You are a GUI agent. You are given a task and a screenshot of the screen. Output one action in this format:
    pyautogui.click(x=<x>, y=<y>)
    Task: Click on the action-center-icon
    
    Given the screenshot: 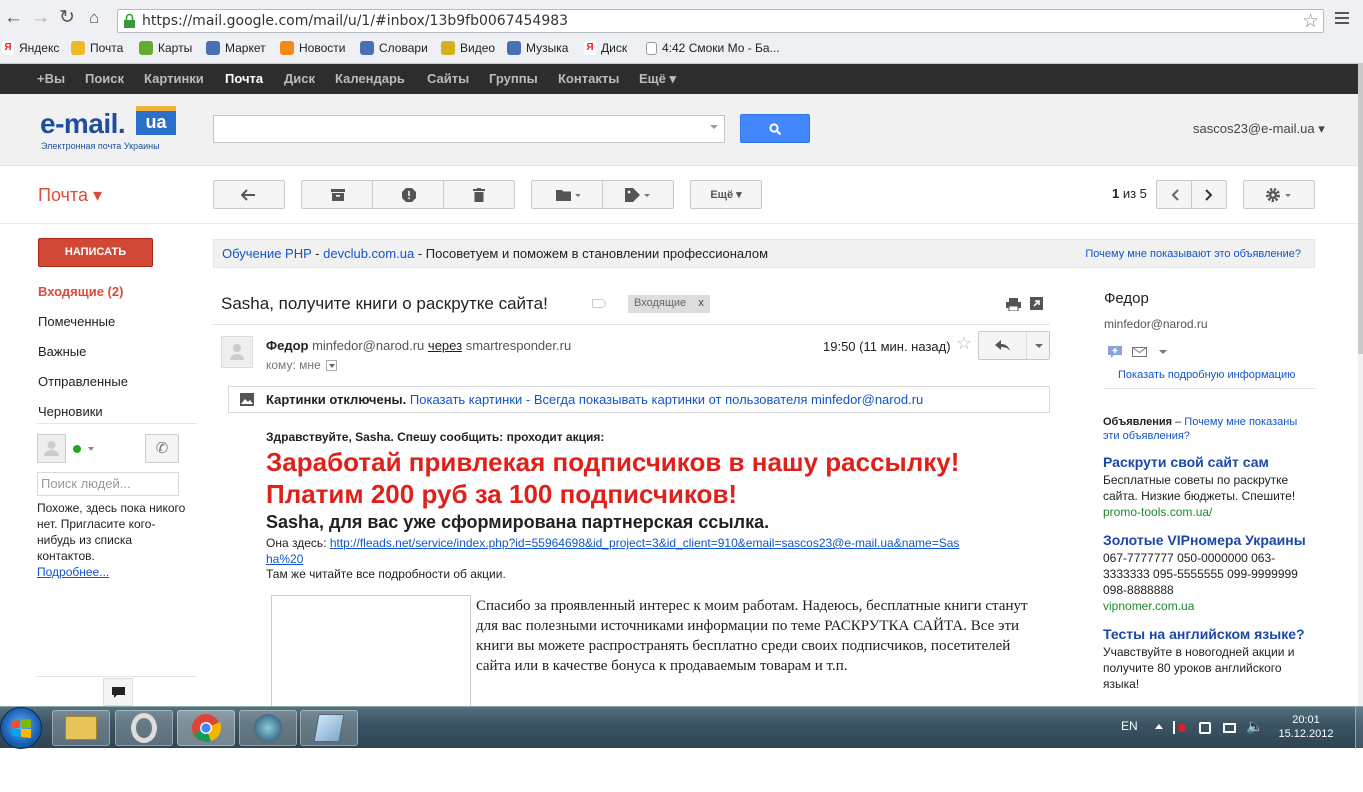 What is the action you would take?
    pyautogui.click(x=1179, y=727)
    